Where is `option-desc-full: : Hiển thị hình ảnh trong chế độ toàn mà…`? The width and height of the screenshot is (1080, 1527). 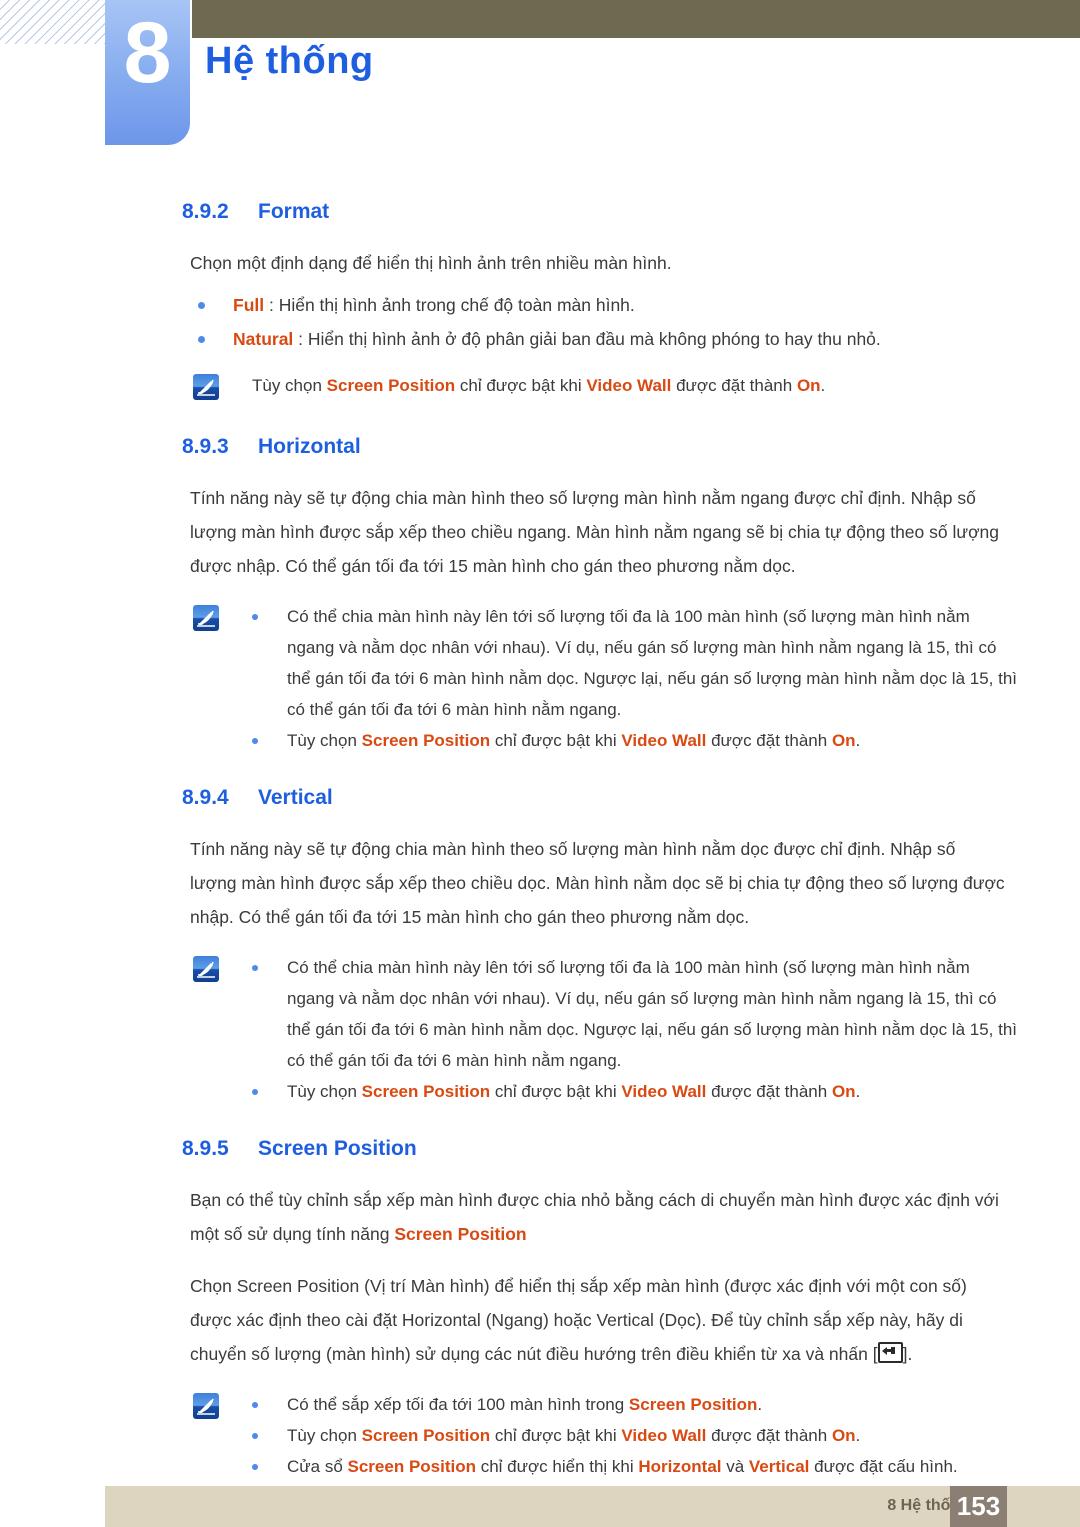
option-desc-full: : Hiển thị hình ảnh trong chế độ toàn mà… is located at coordinates (449, 305).